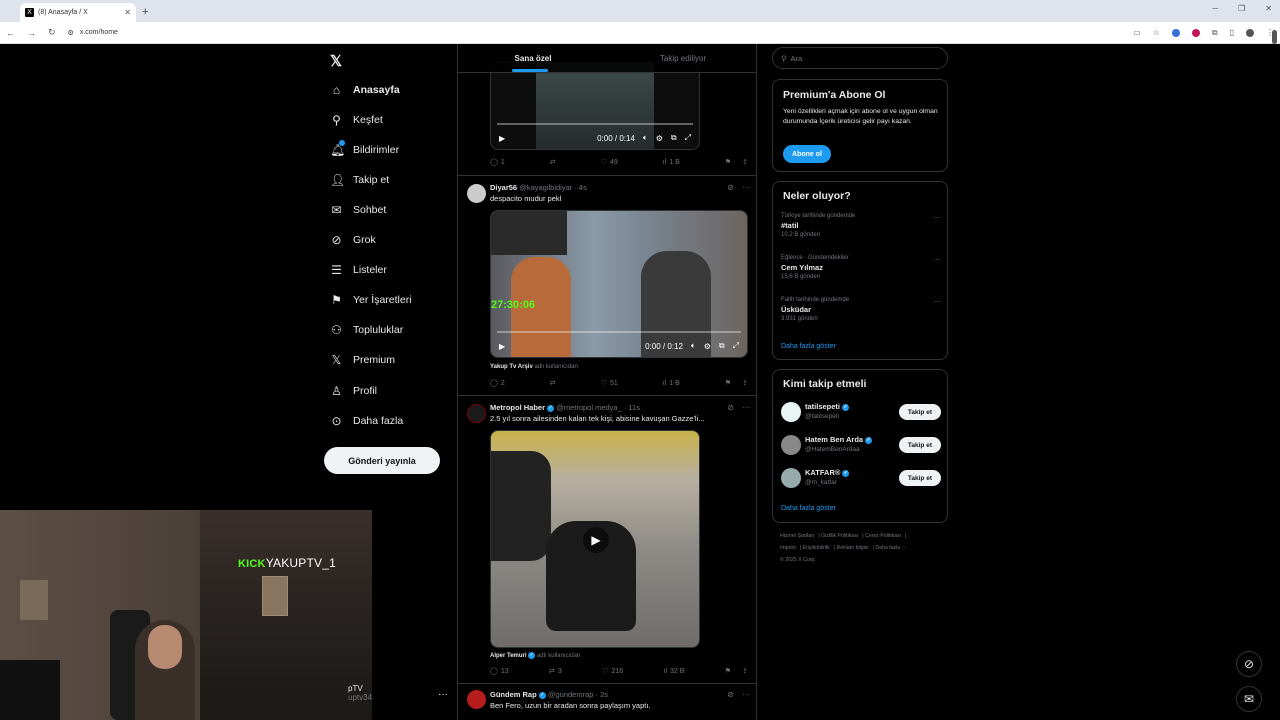  What do you see at coordinates (1268, 8) in the screenshot?
I see `close-window-icon: ✕` at bounding box center [1268, 8].